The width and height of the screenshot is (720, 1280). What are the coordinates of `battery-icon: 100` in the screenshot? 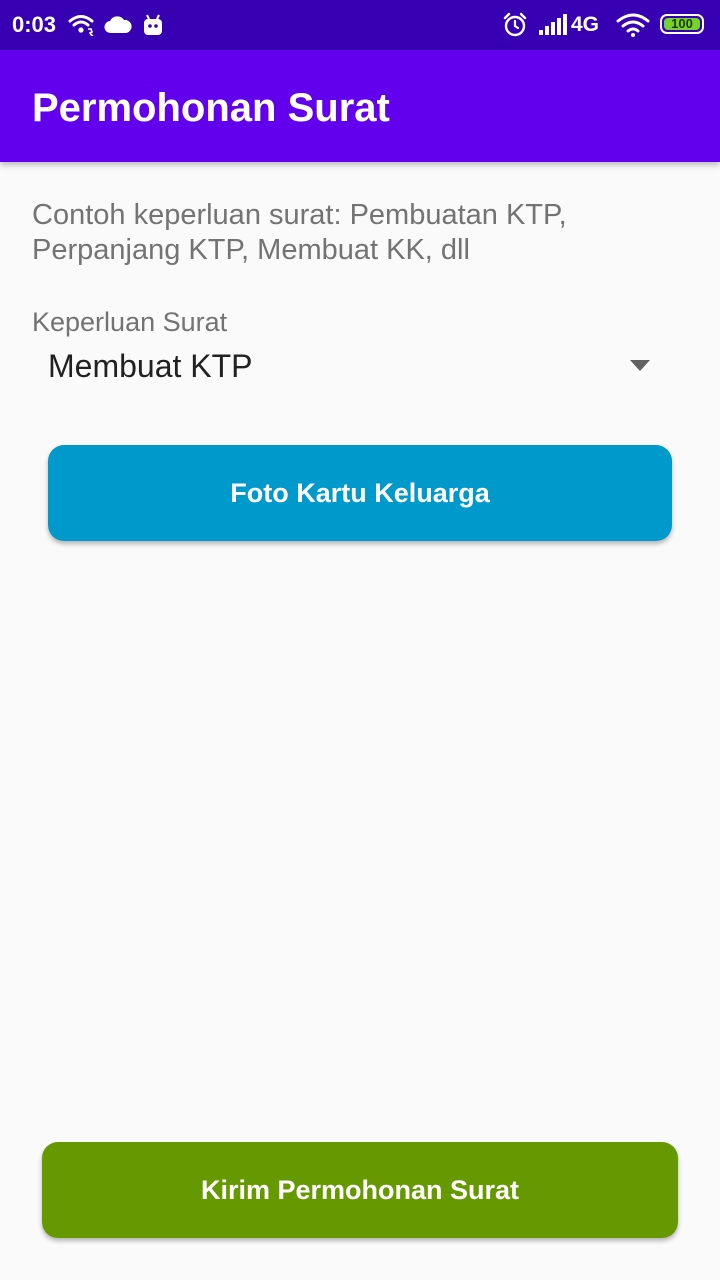 It's located at (682, 24).